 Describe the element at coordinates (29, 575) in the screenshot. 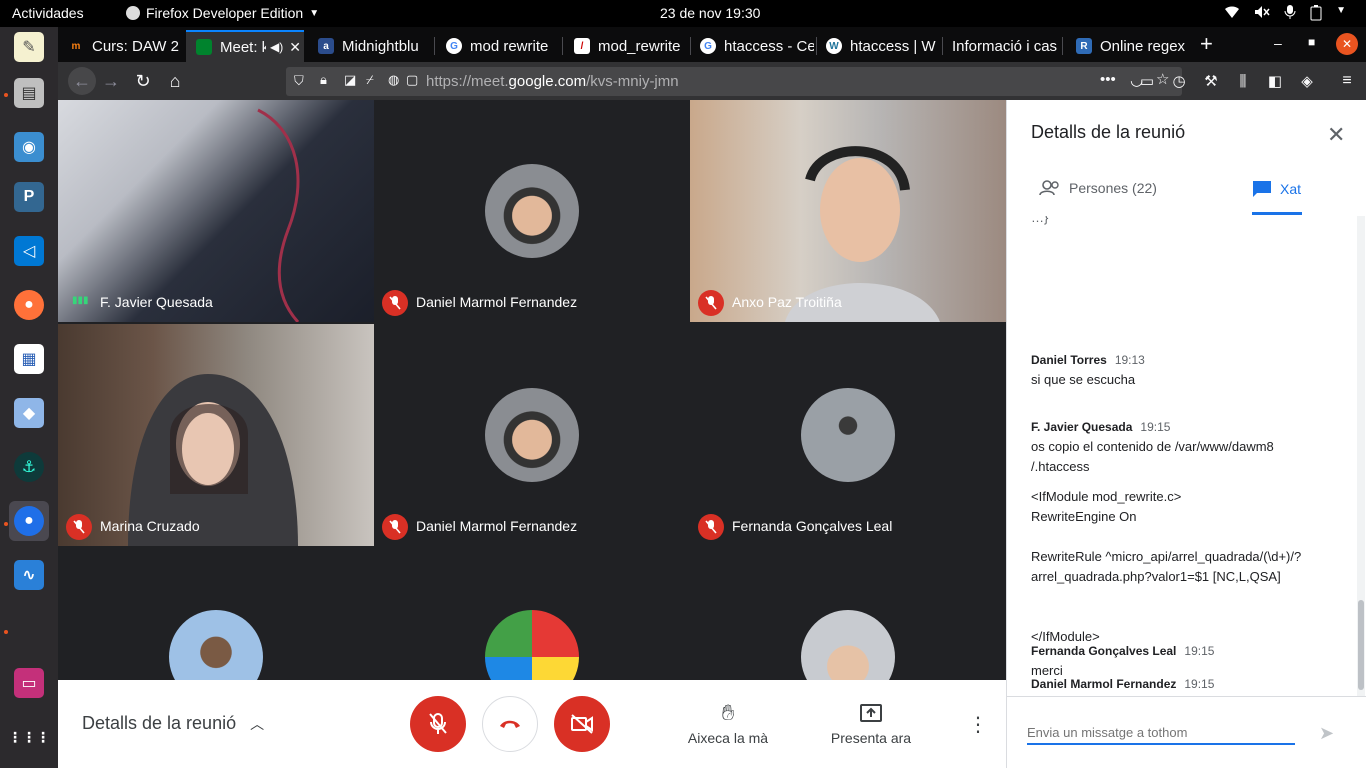

I see `dock-system-monitor: ∿` at that location.